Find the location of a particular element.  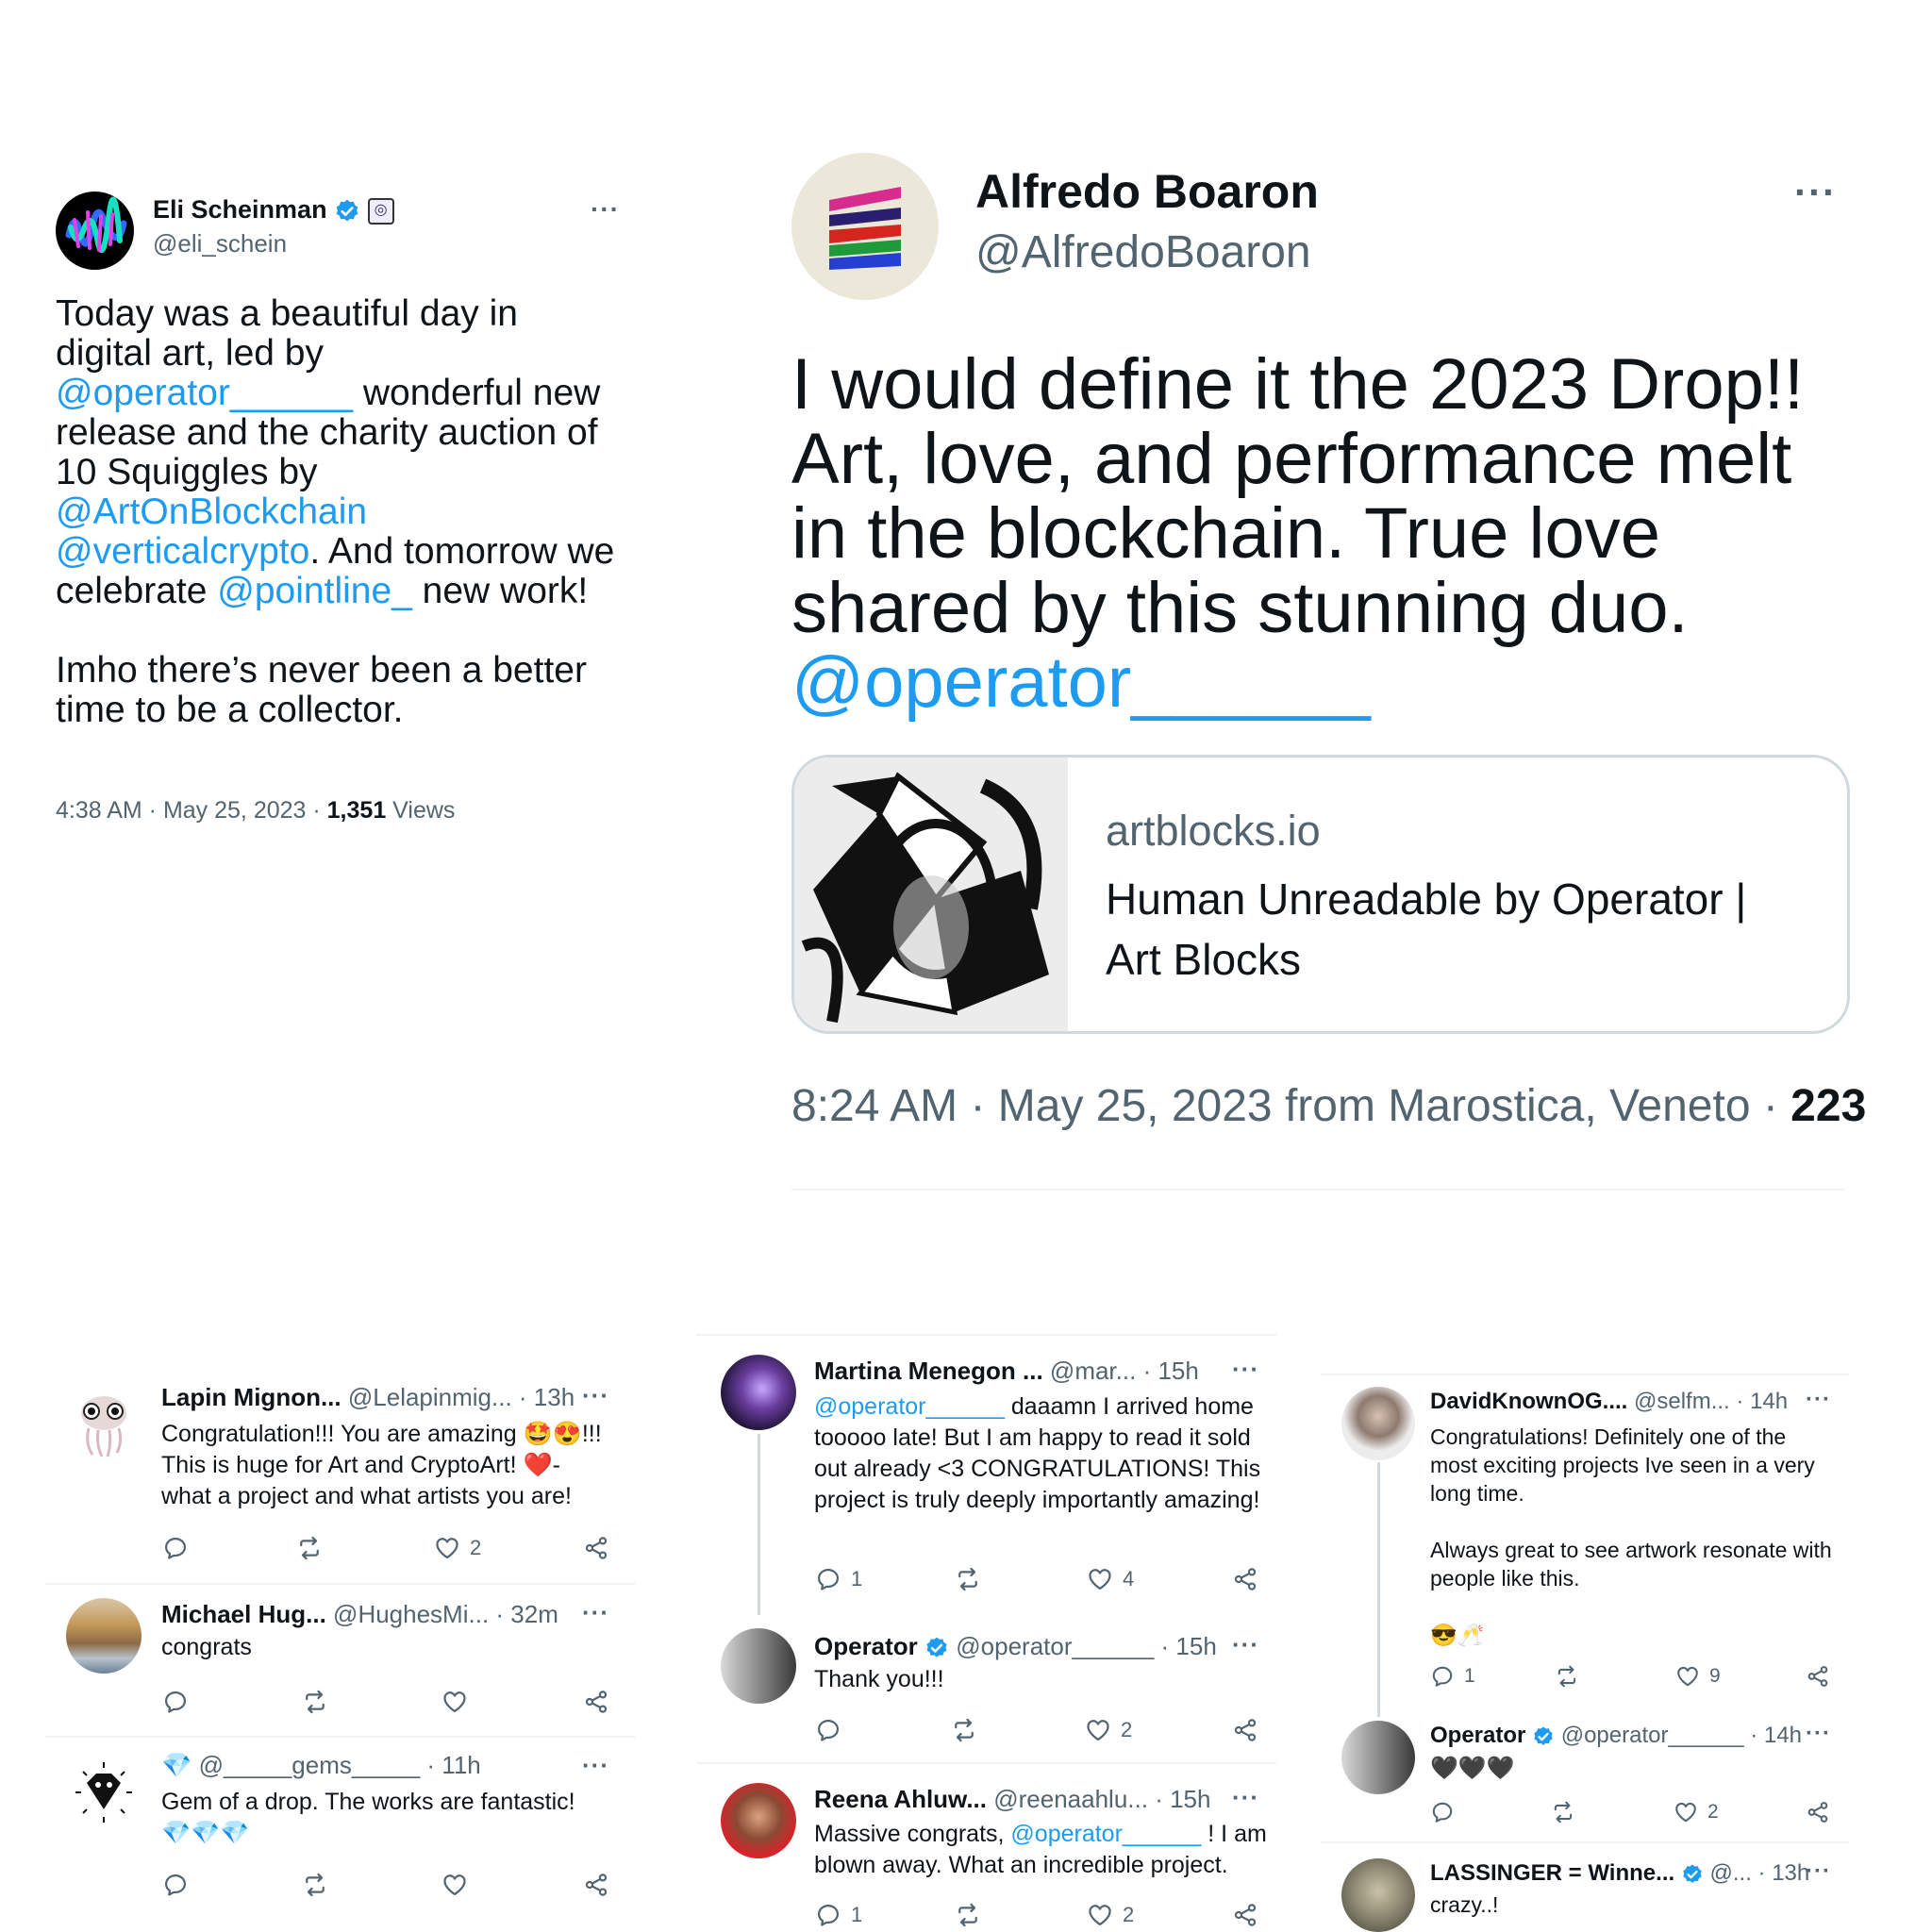

author-handle: @AlfredoBoaron is located at coordinates (1143, 252).